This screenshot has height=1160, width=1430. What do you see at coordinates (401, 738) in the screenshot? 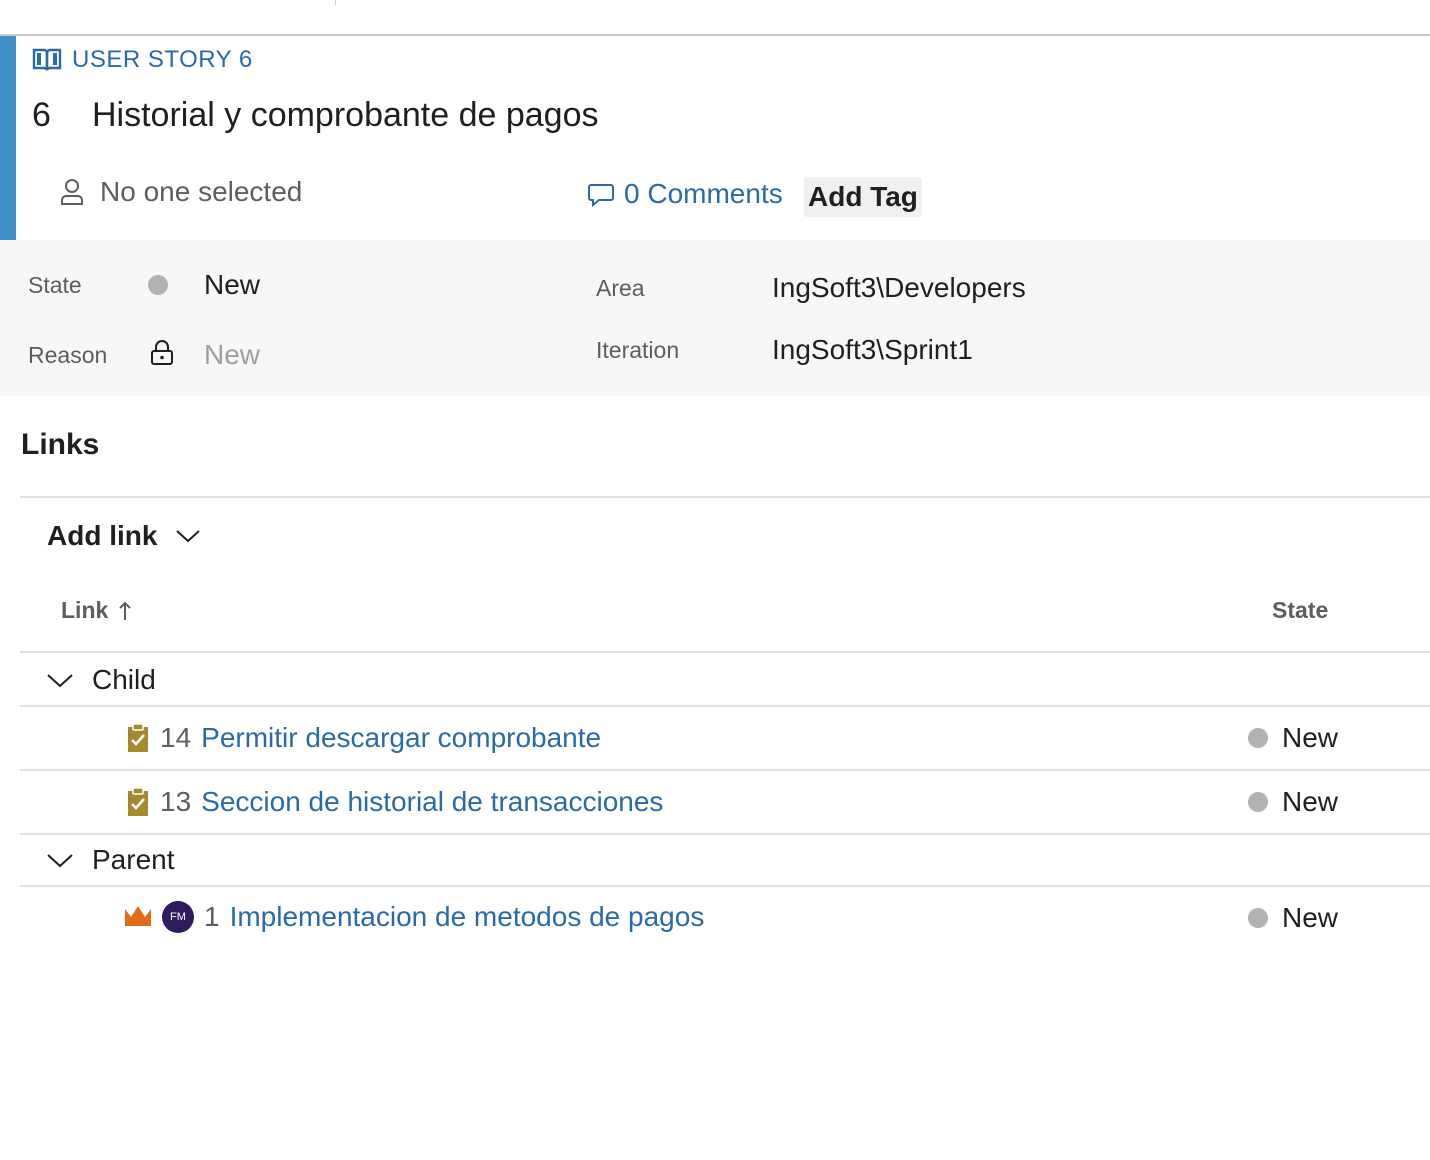
I see `link-item-title: Permitir descargar comprobante` at bounding box center [401, 738].